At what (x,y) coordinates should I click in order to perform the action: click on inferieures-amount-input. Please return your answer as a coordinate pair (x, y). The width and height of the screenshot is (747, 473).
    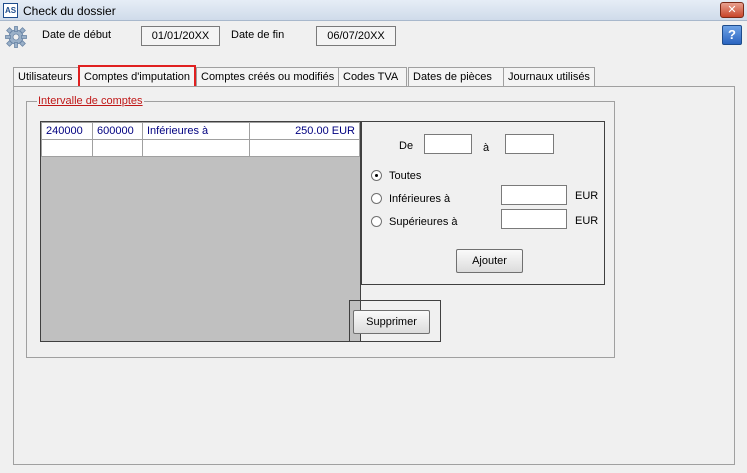
    Looking at the image, I should click on (534, 195).